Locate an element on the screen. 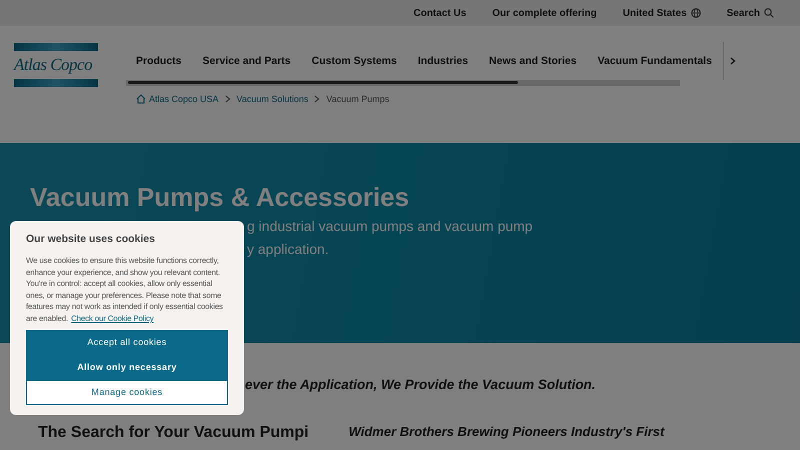  scrollbar is located at coordinates (403, 83).